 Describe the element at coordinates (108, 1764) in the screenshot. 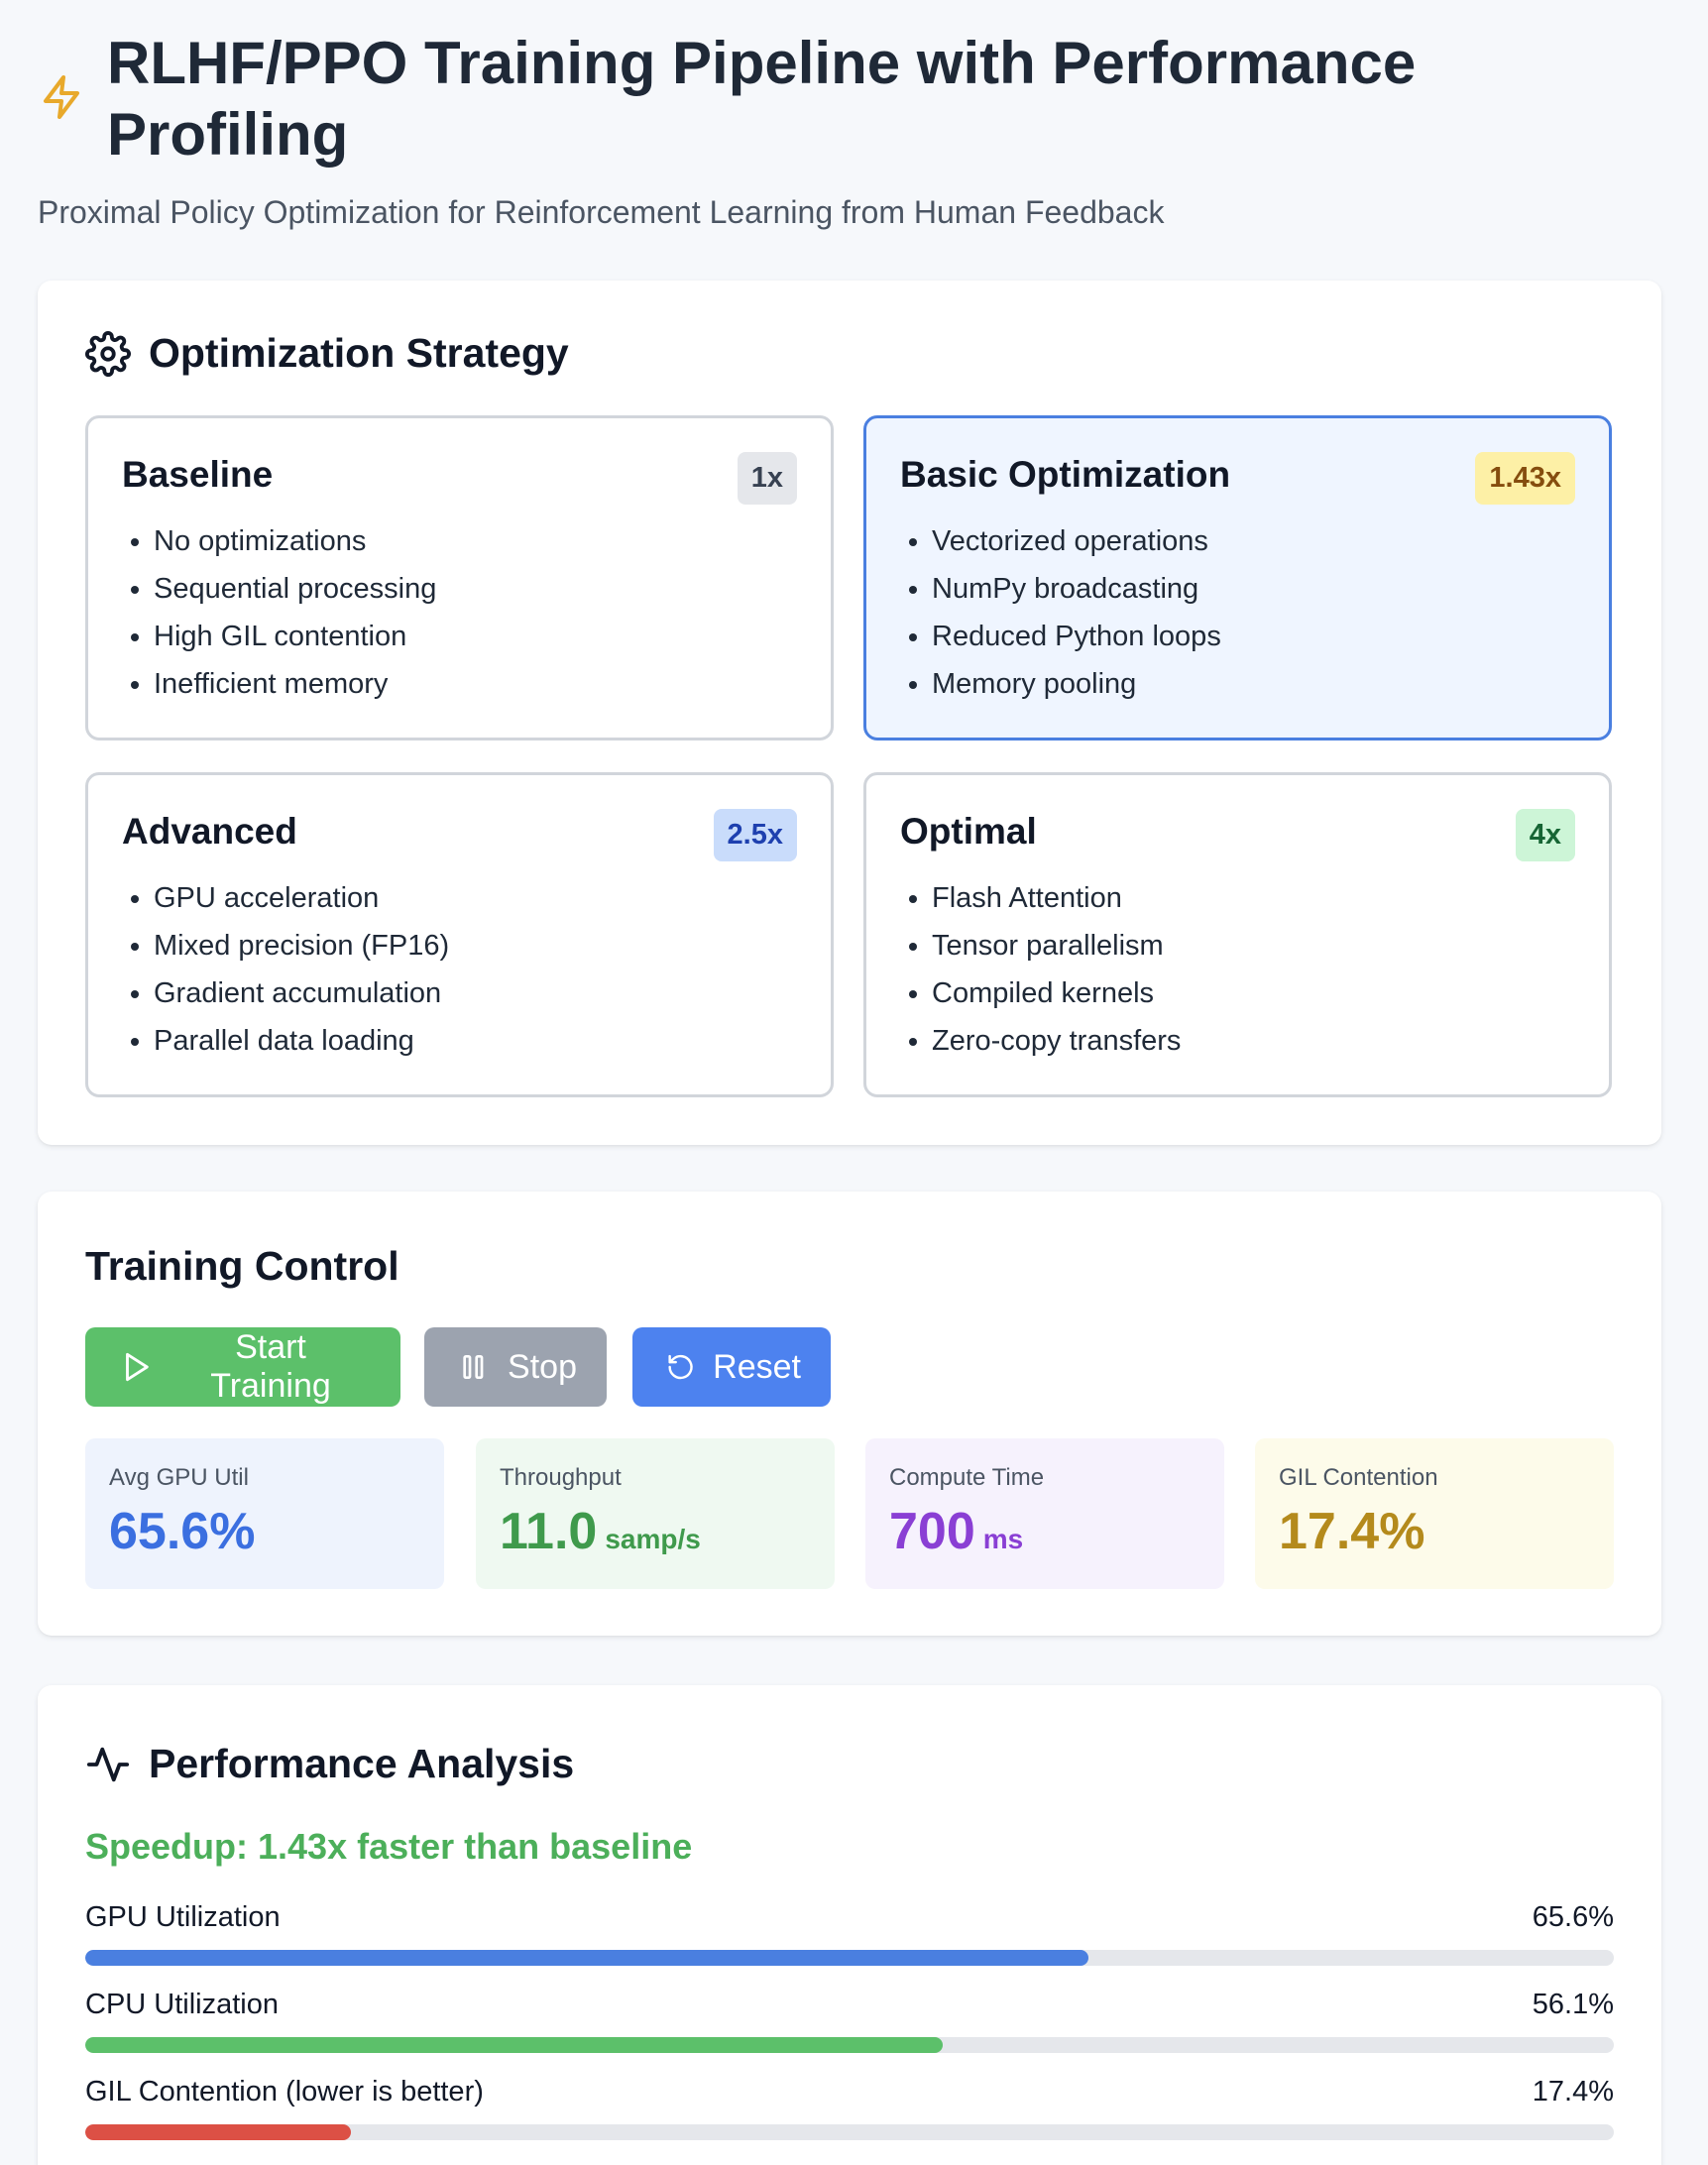

I see `activity-icon` at that location.